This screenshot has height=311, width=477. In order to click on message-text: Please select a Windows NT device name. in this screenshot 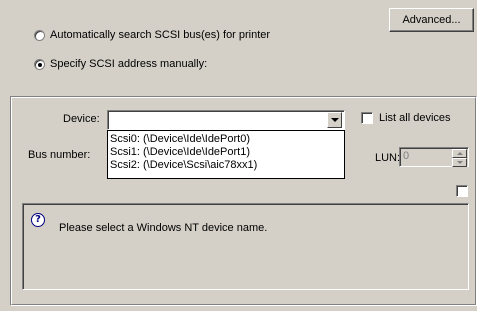, I will do `click(163, 228)`.